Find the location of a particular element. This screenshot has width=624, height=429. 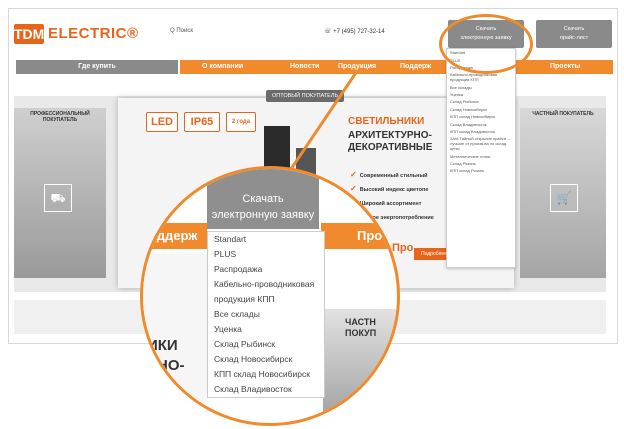

shop-icon: 🛒 is located at coordinates (564, 198).